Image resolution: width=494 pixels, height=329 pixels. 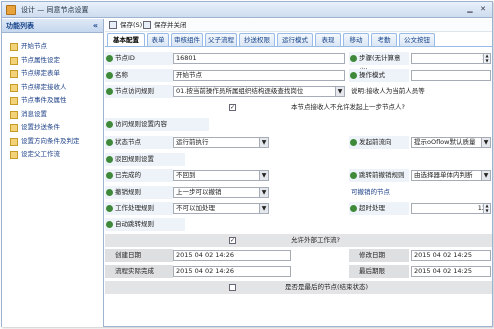 I want to click on node-id-label-text: 节点ID, so click(x=125, y=58).